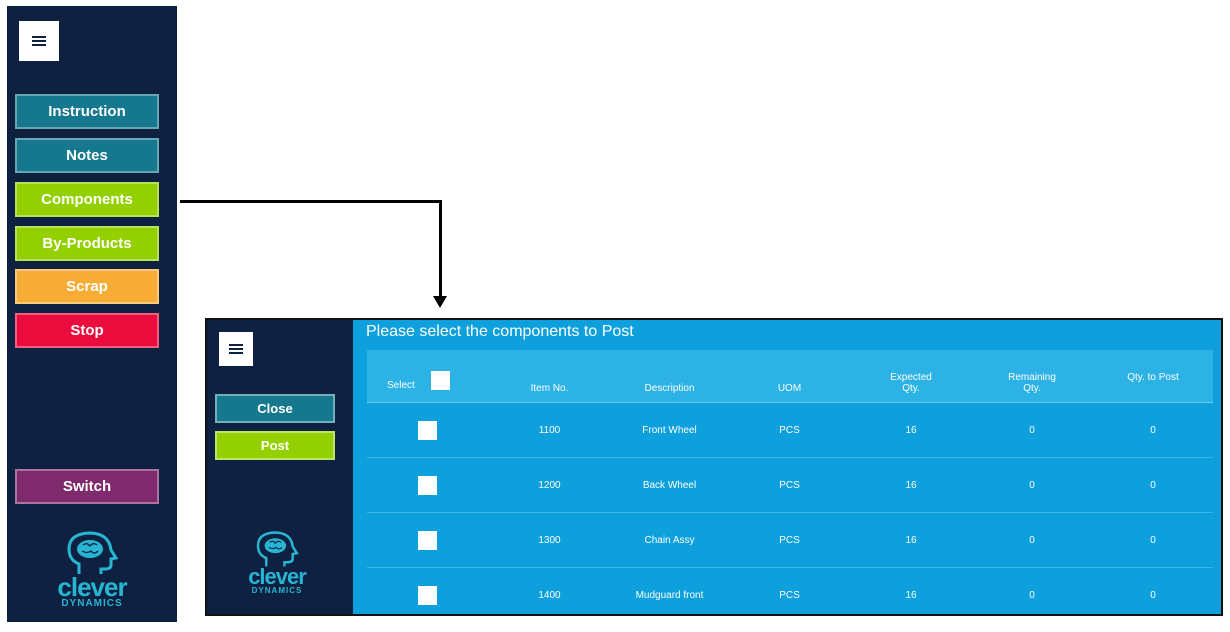  Describe the element at coordinates (669, 485) in the screenshot. I see `description-cell: Back Wheel` at that location.